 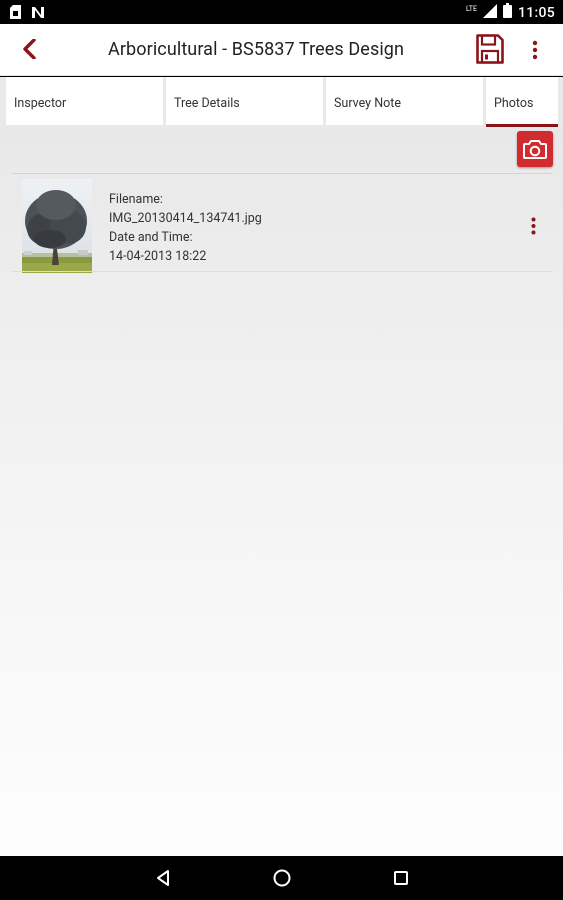 I want to click on tab-label: Inspector, so click(x=40, y=103).